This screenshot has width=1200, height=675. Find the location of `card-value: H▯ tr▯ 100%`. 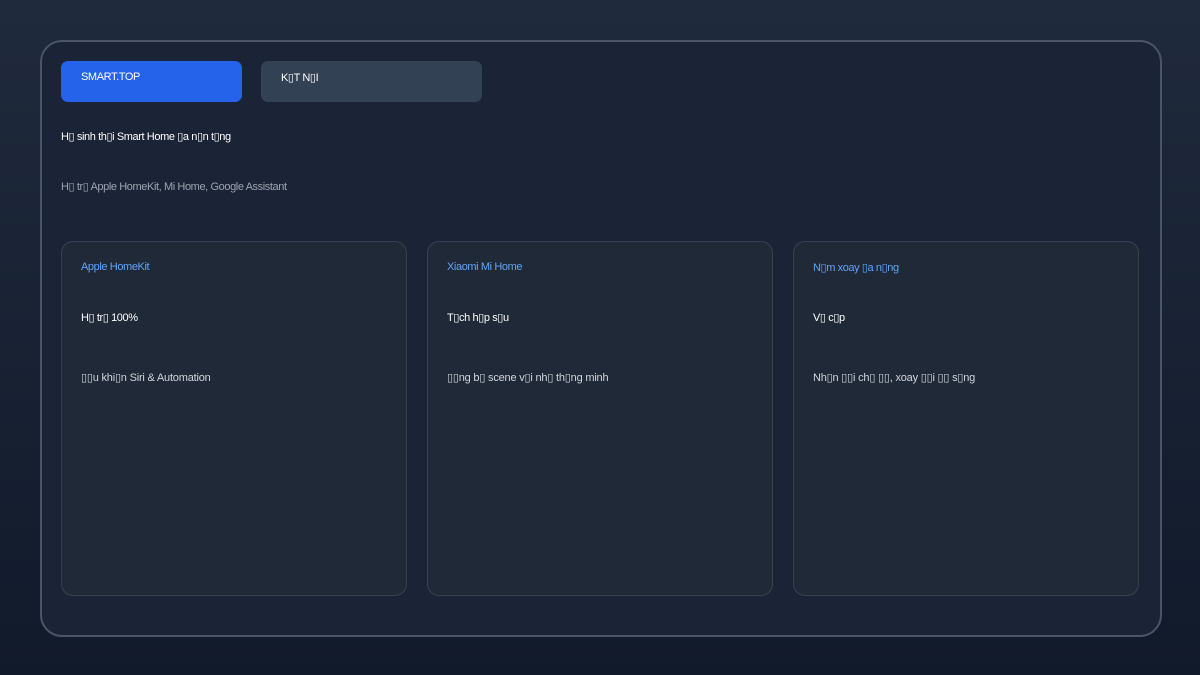

card-value: H▯ tr▯ 100% is located at coordinates (109, 318).